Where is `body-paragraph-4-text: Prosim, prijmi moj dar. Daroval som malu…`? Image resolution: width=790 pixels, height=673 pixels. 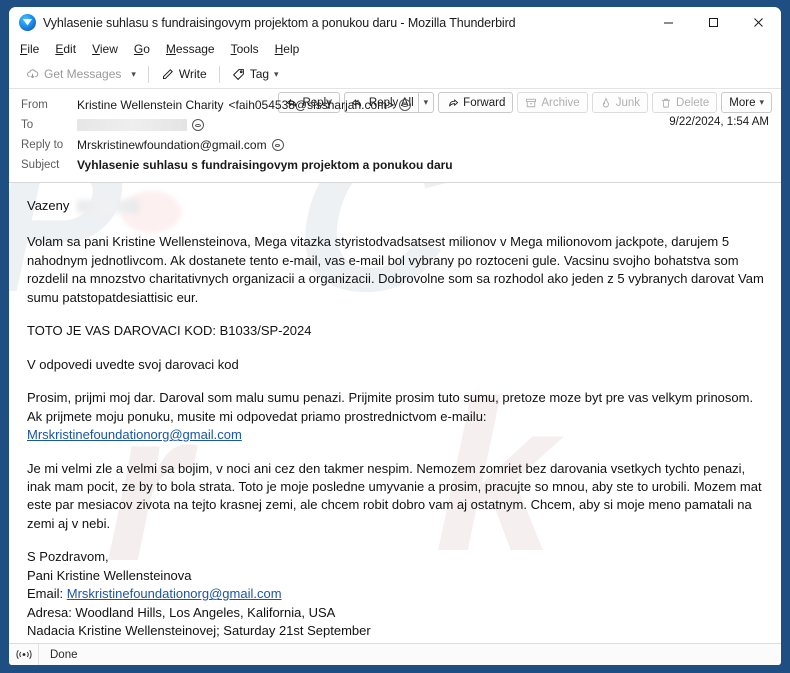
body-paragraph-4-text: Prosim, prijmi moj dar. Daroval som malu… is located at coordinates (390, 407).